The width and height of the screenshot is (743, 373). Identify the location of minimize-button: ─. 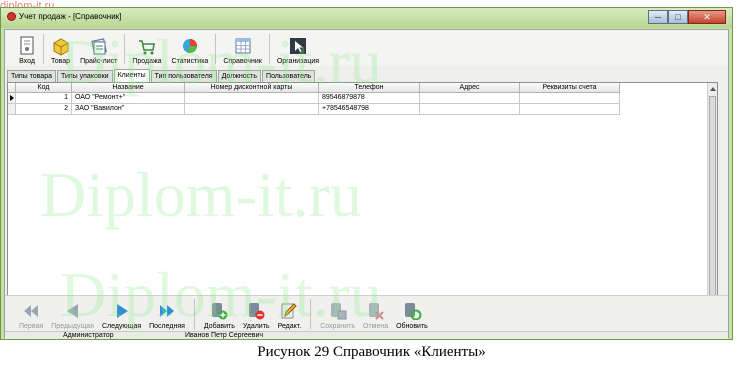
(658, 17).